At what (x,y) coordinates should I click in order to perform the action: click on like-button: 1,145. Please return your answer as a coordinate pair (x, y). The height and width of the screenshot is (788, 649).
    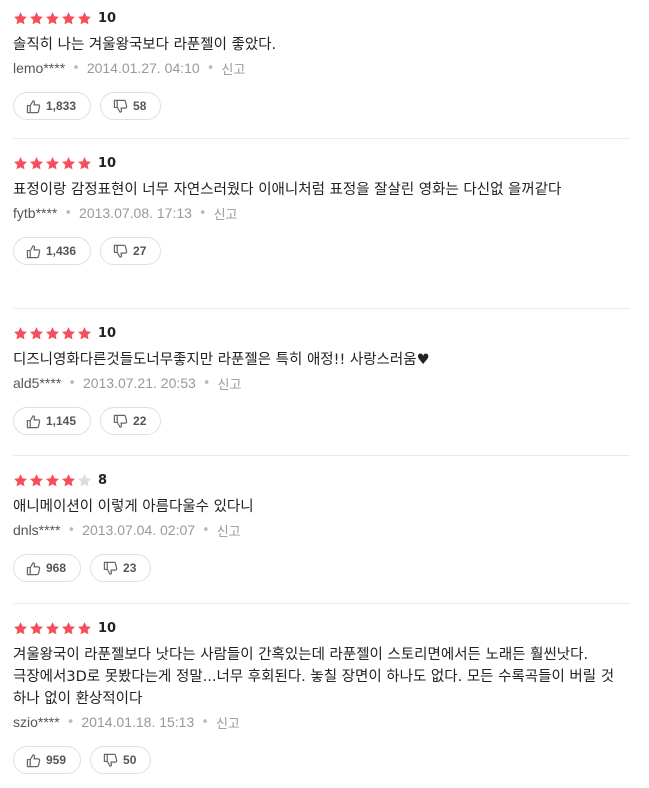
    Looking at the image, I should click on (52, 421).